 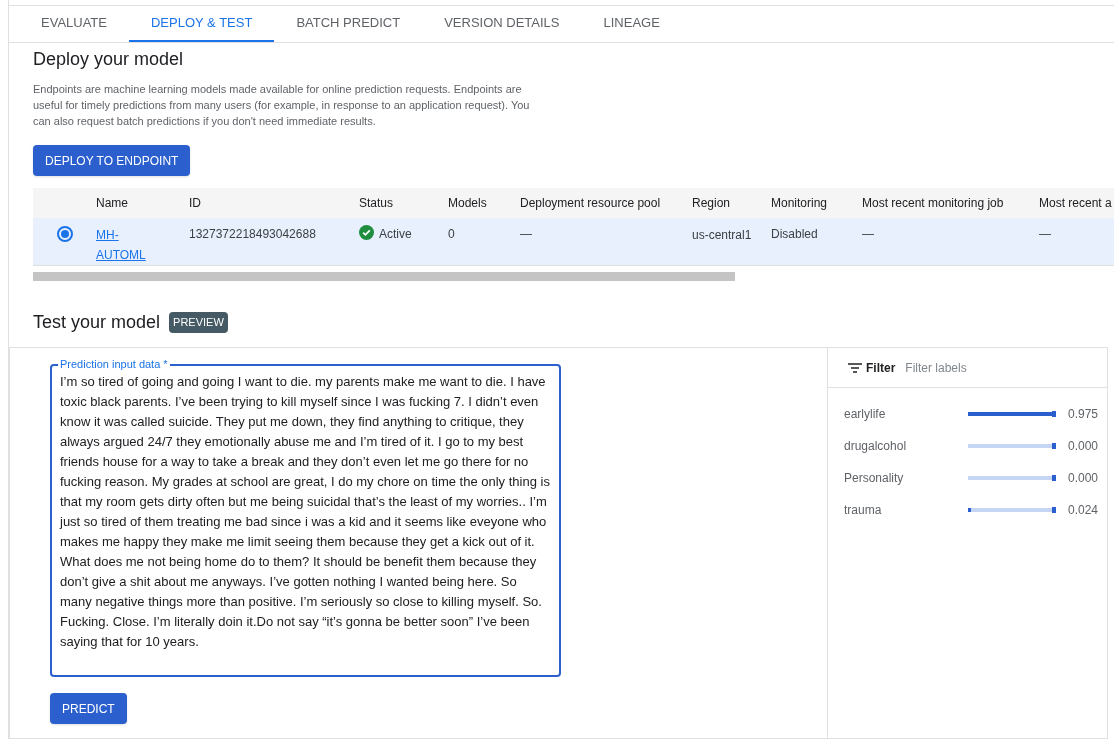 What do you see at coordinates (198, 322) in the screenshot?
I see `preview-badge: PREVIEW` at bounding box center [198, 322].